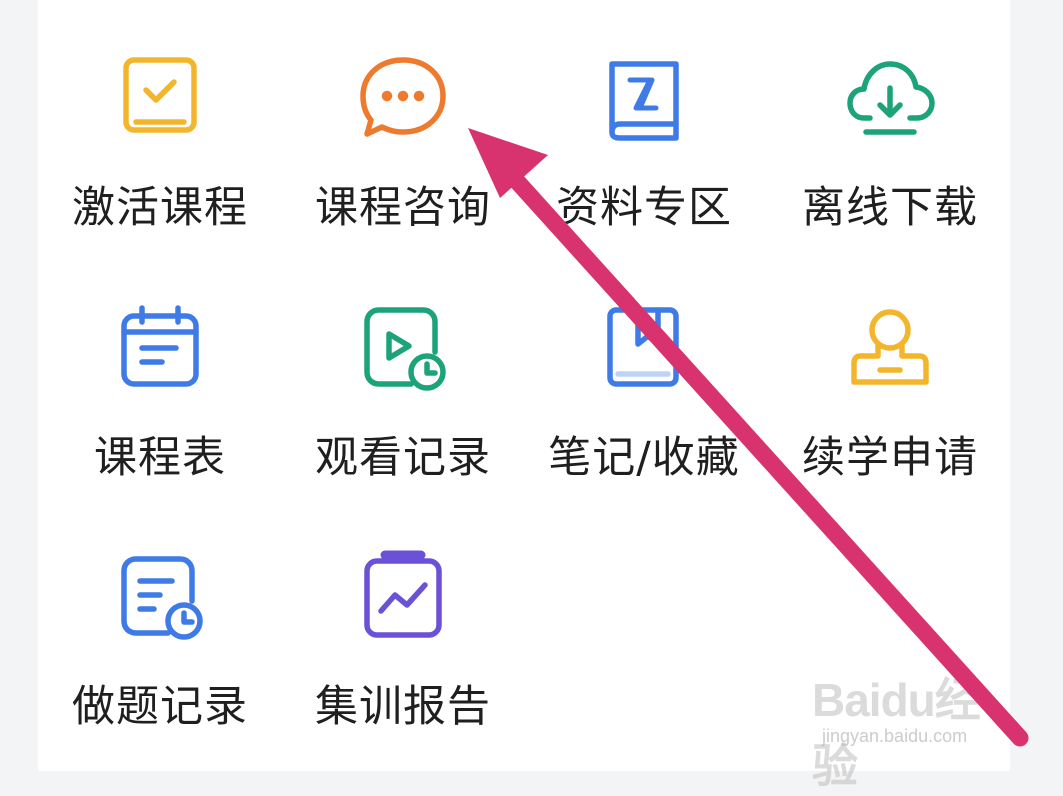  What do you see at coordinates (160, 348) in the screenshot?
I see `calendar-icon` at bounding box center [160, 348].